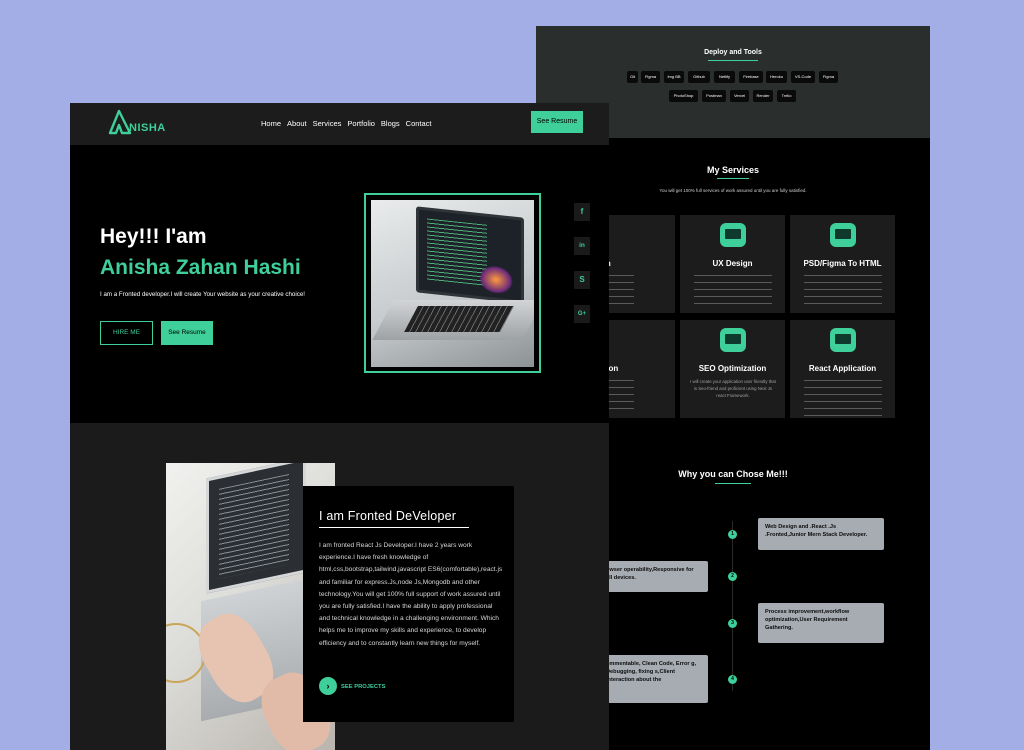  What do you see at coordinates (297, 123) in the screenshot?
I see `nav-link-about: About` at bounding box center [297, 123].